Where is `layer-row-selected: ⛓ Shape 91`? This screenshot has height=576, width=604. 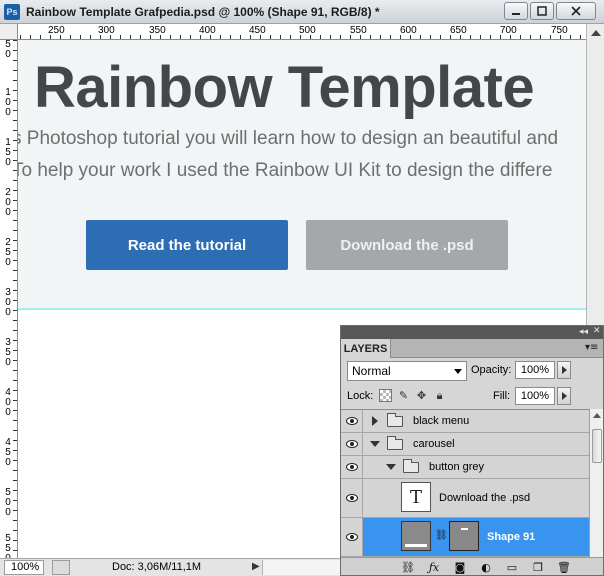 layer-row-selected: ⛓ Shape 91 is located at coordinates (465, 537).